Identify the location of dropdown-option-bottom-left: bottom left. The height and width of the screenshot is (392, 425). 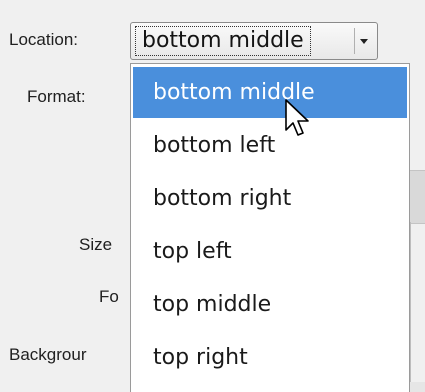
(270, 145).